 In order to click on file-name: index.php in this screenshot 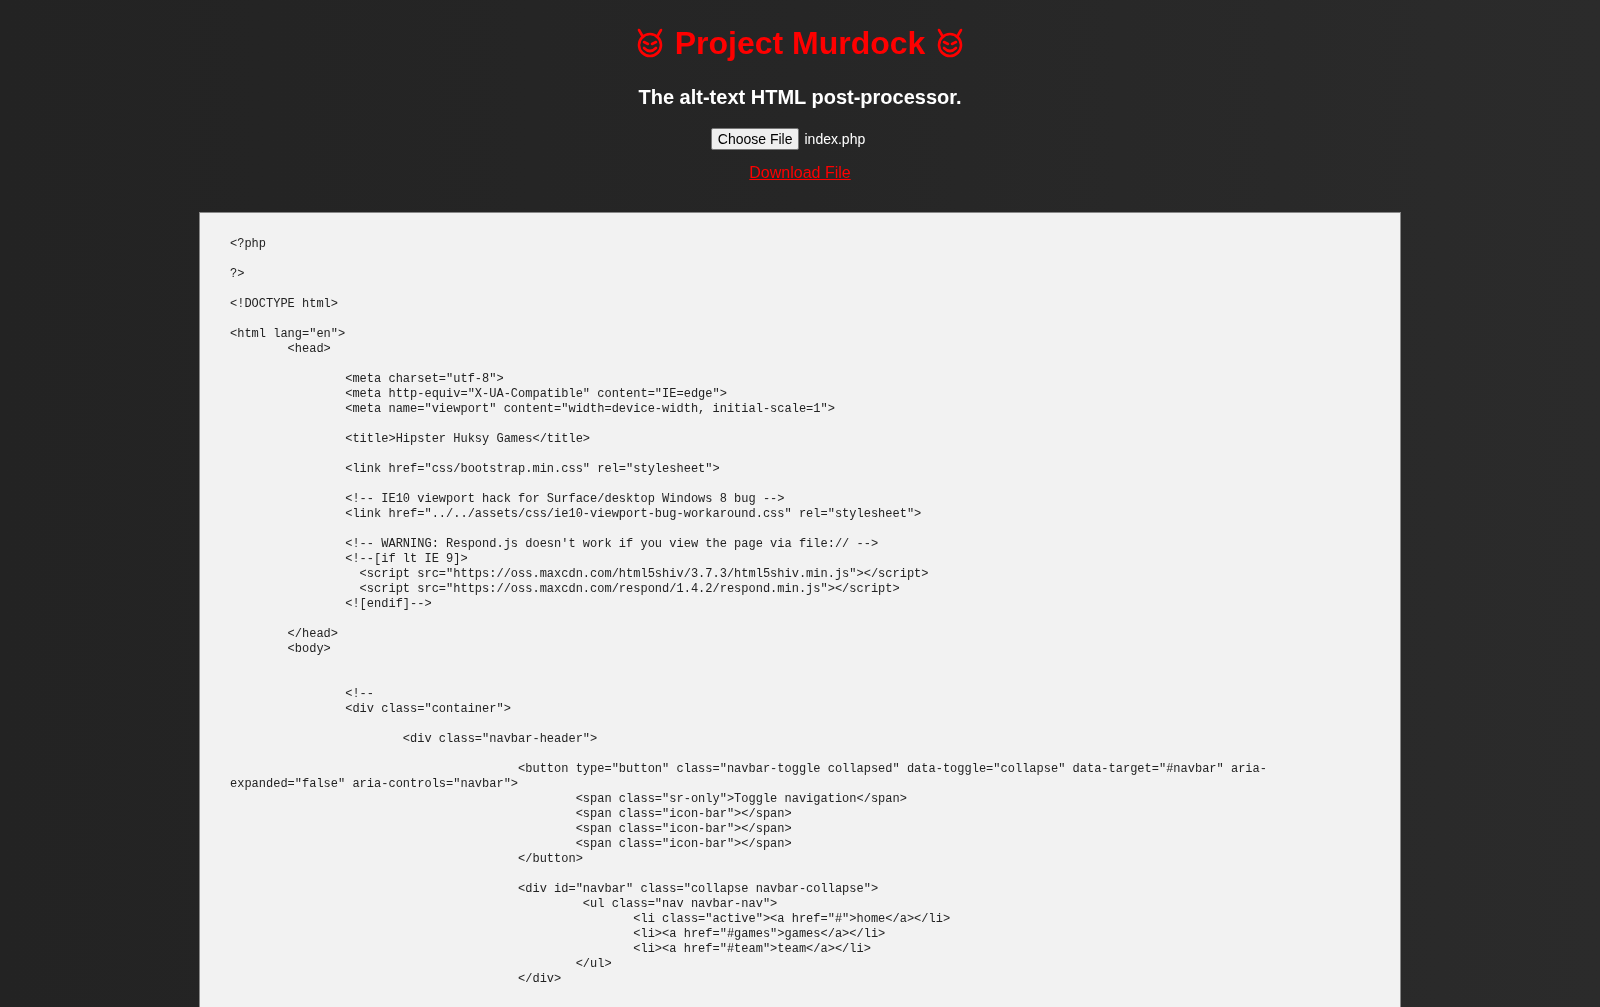, I will do `click(835, 139)`.